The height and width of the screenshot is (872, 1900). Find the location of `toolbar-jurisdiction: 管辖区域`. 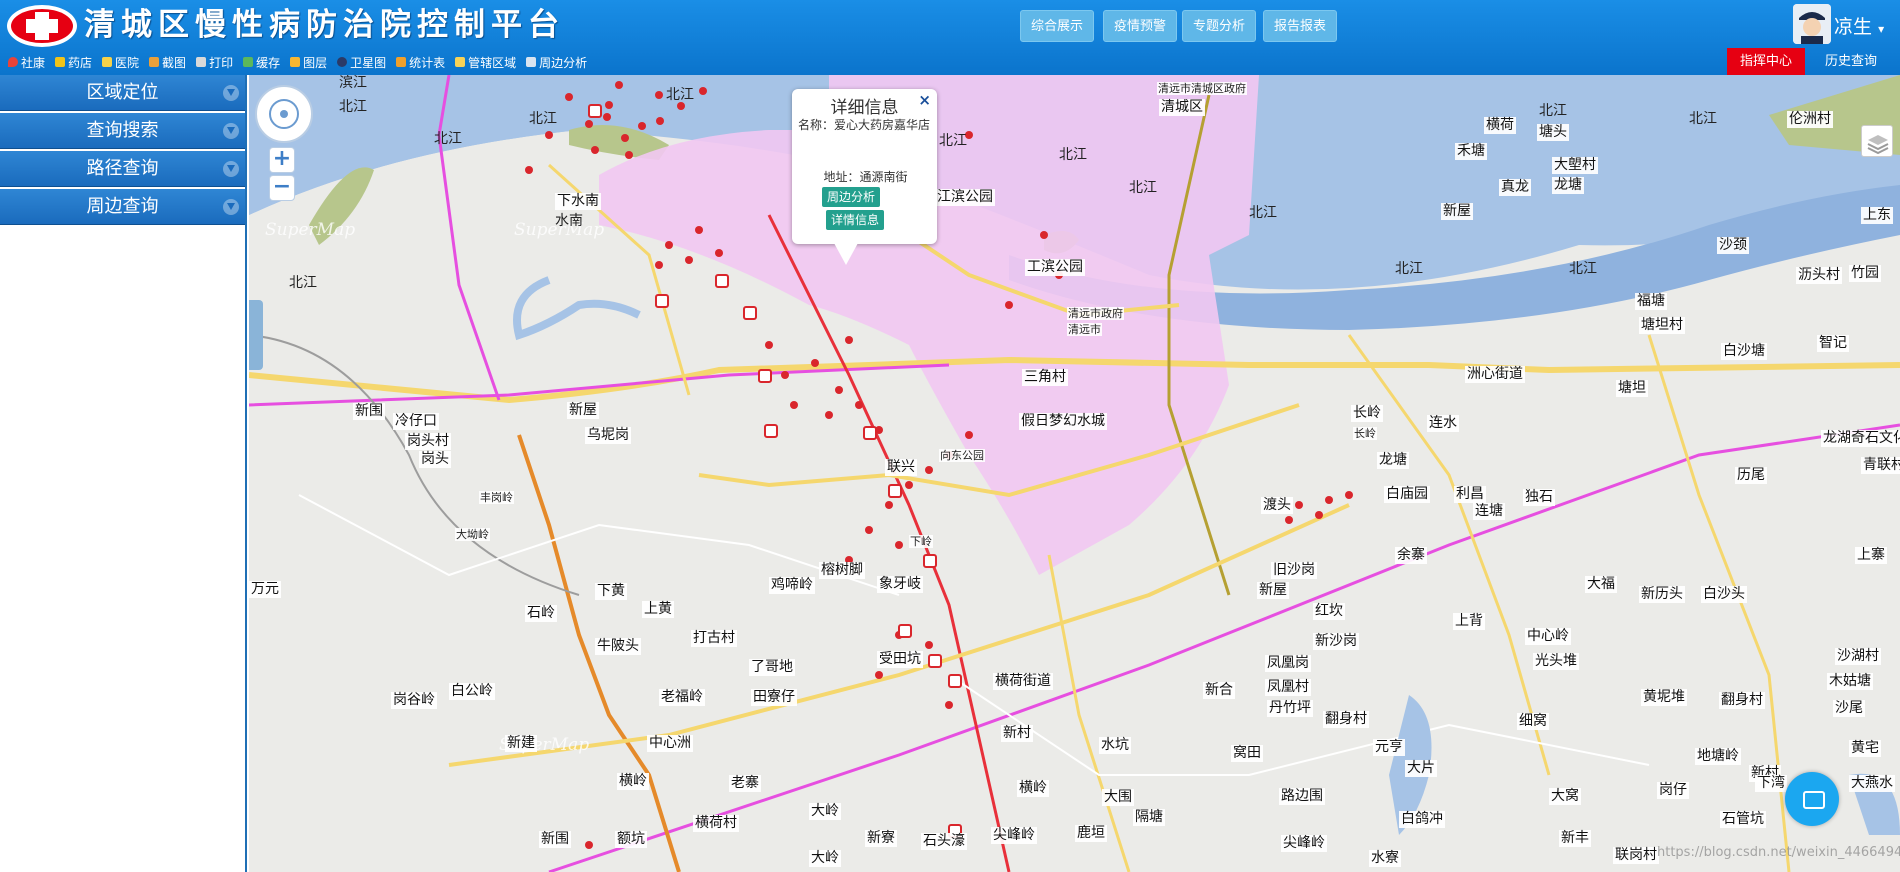

toolbar-jurisdiction: 管辖区域 is located at coordinates (485, 62).